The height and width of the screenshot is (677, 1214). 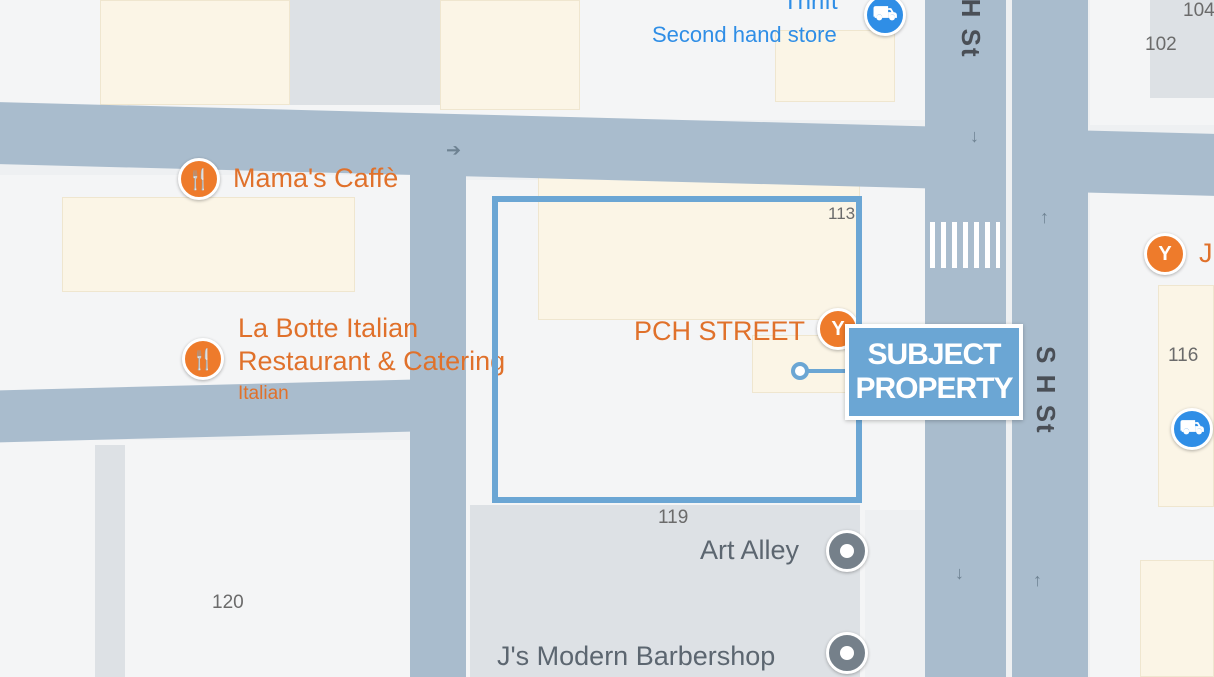 I want to click on road-horizontal, so click(x=205, y=411).